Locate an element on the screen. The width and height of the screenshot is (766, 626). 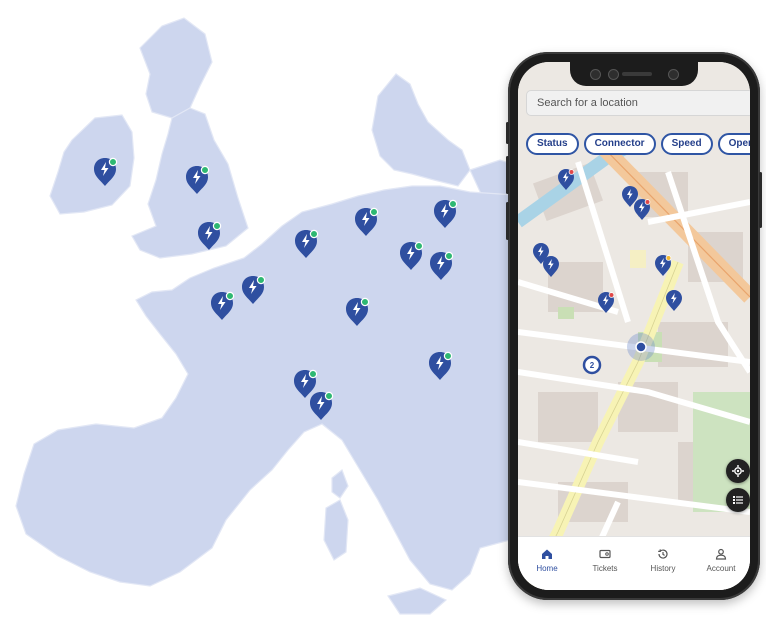
filter-chip-connector: Connector is located at coordinates (619, 144).